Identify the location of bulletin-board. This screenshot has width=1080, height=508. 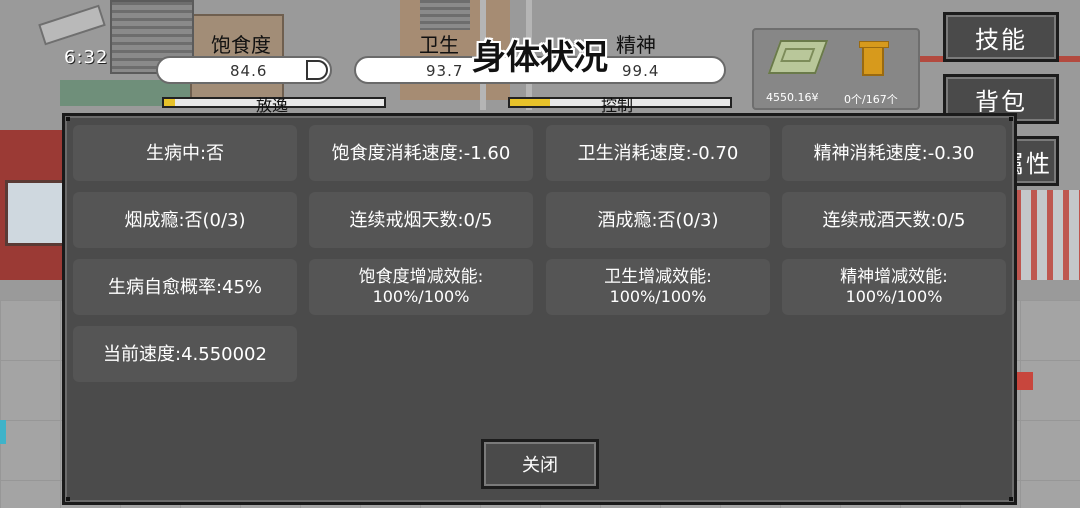
(1047, 235).